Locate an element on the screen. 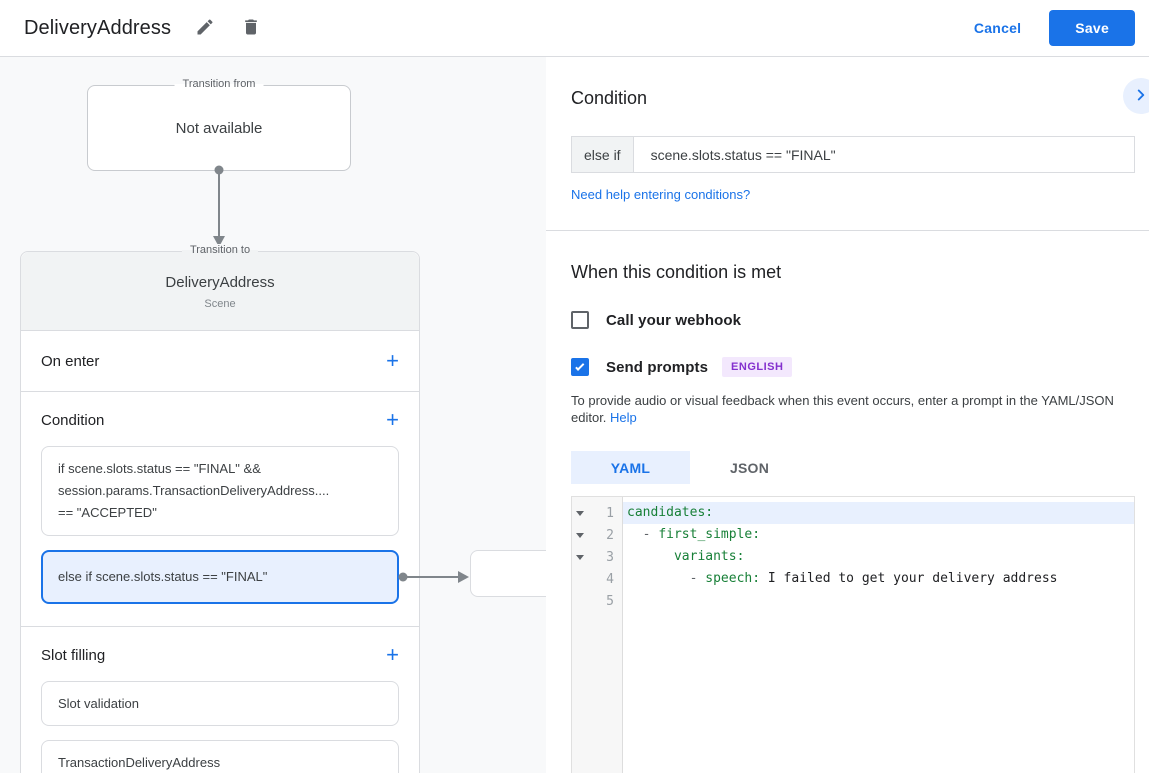 The width and height of the screenshot is (1149, 773). panel-title: Condition is located at coordinates (609, 98).